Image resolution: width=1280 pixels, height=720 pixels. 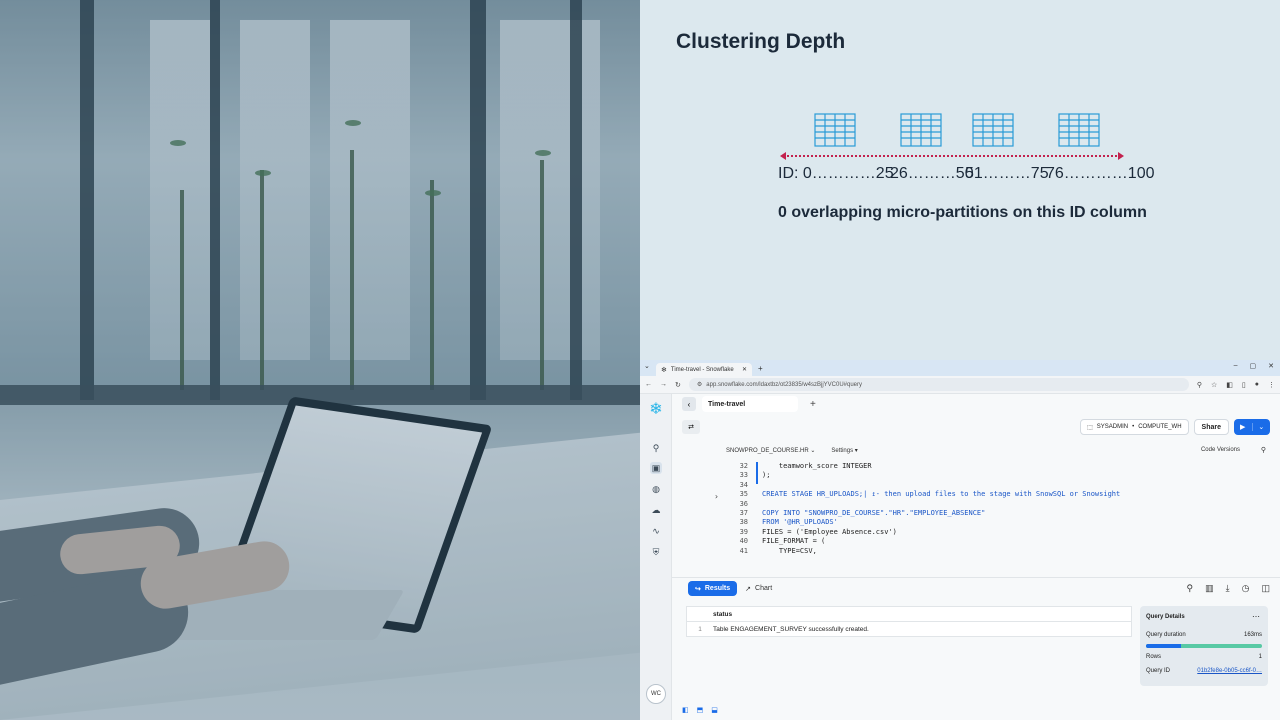 I want to click on code-text: teamwork_score INTEGER, so click(x=817, y=466).